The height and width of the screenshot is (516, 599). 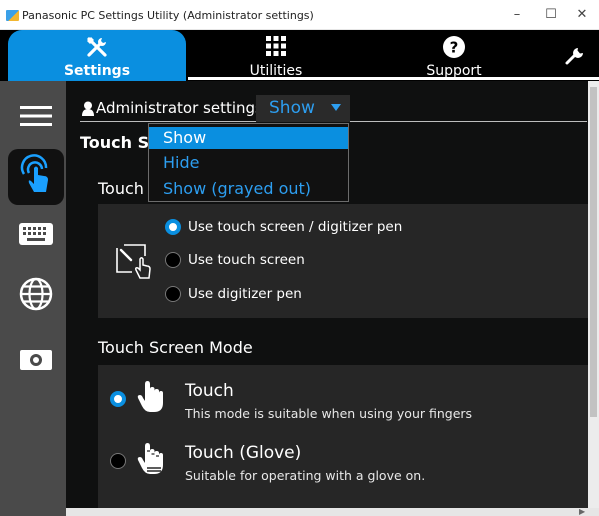 What do you see at coordinates (175, 347) in the screenshot?
I see `touch-screen-mode-title: Touch Screen Mode` at bounding box center [175, 347].